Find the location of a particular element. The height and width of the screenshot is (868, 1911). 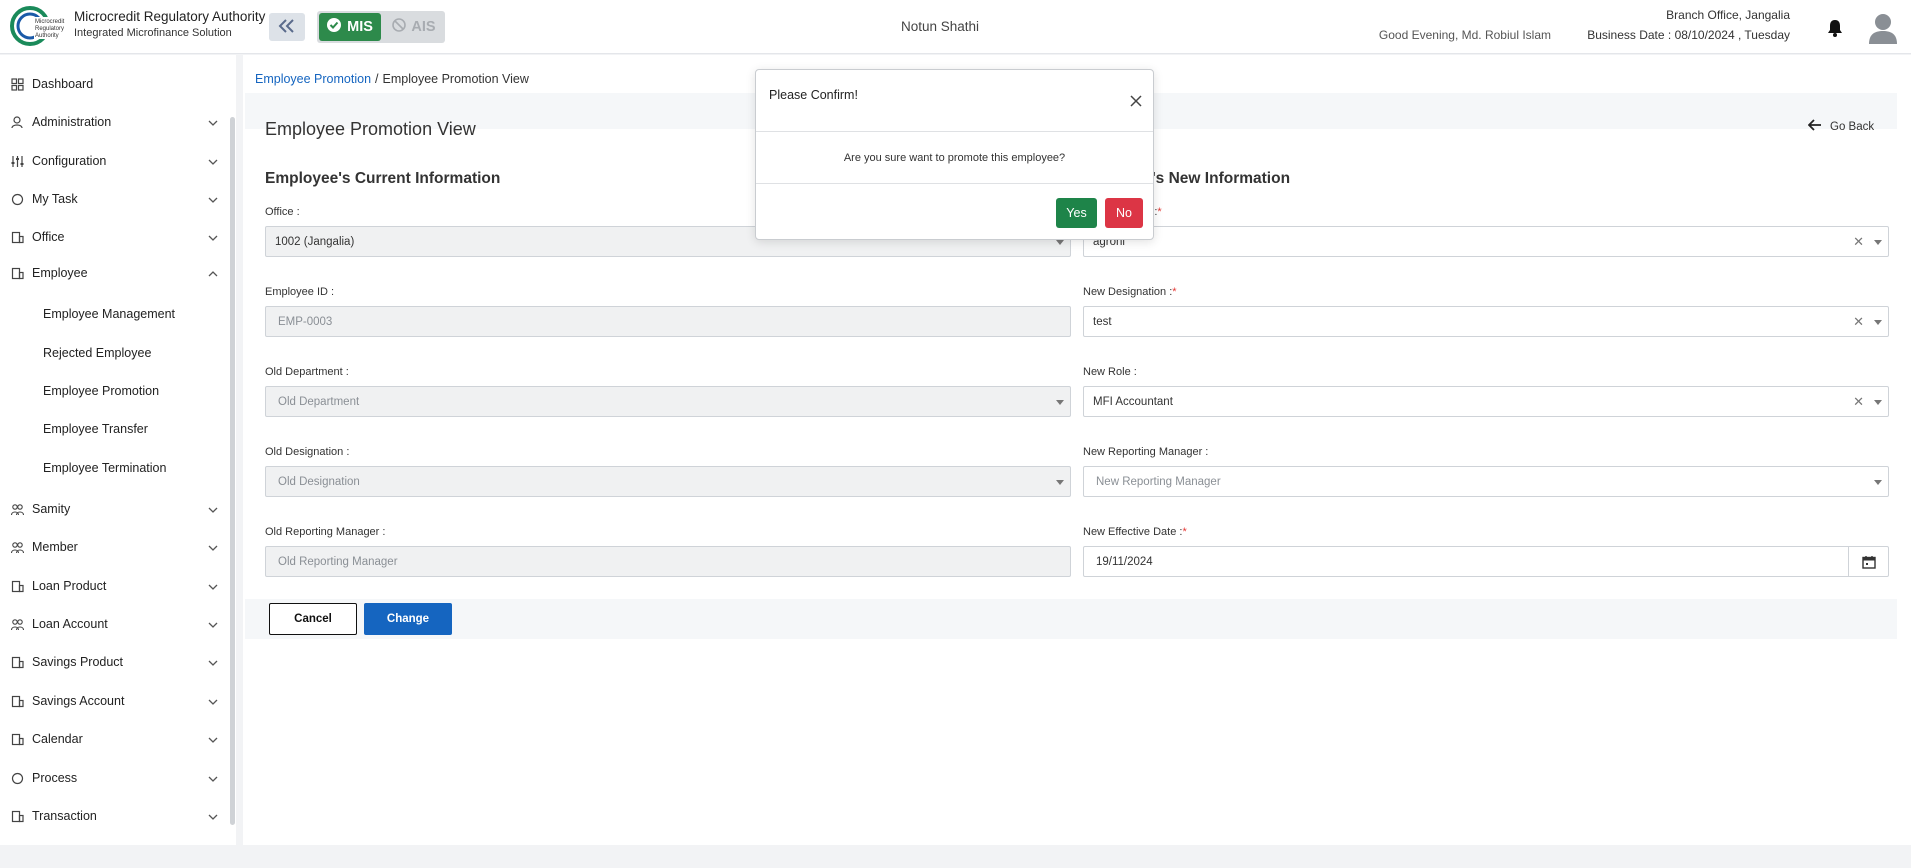

old-designation-placeholder: Old Designation is located at coordinates (319, 482).